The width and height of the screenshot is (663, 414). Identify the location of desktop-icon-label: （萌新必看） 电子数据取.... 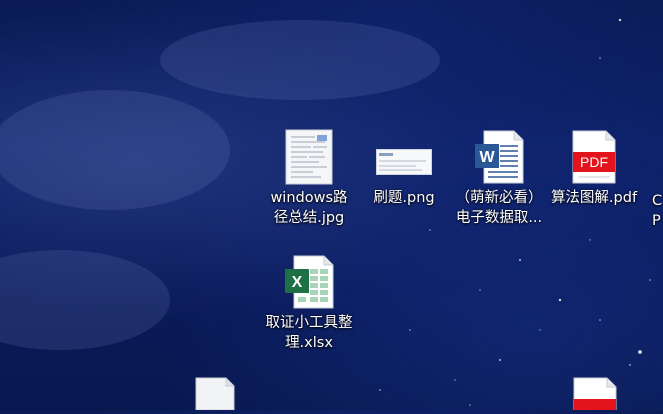
(499, 208).